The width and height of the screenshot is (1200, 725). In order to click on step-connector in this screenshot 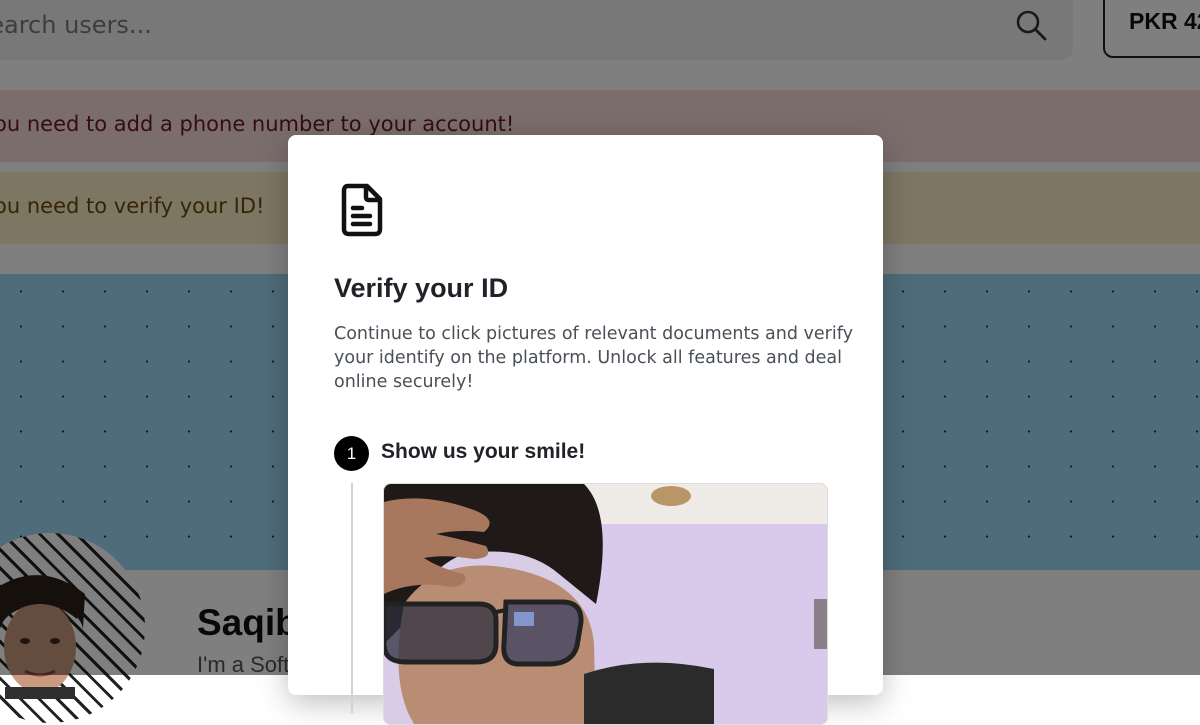, I will do `click(352, 598)`.